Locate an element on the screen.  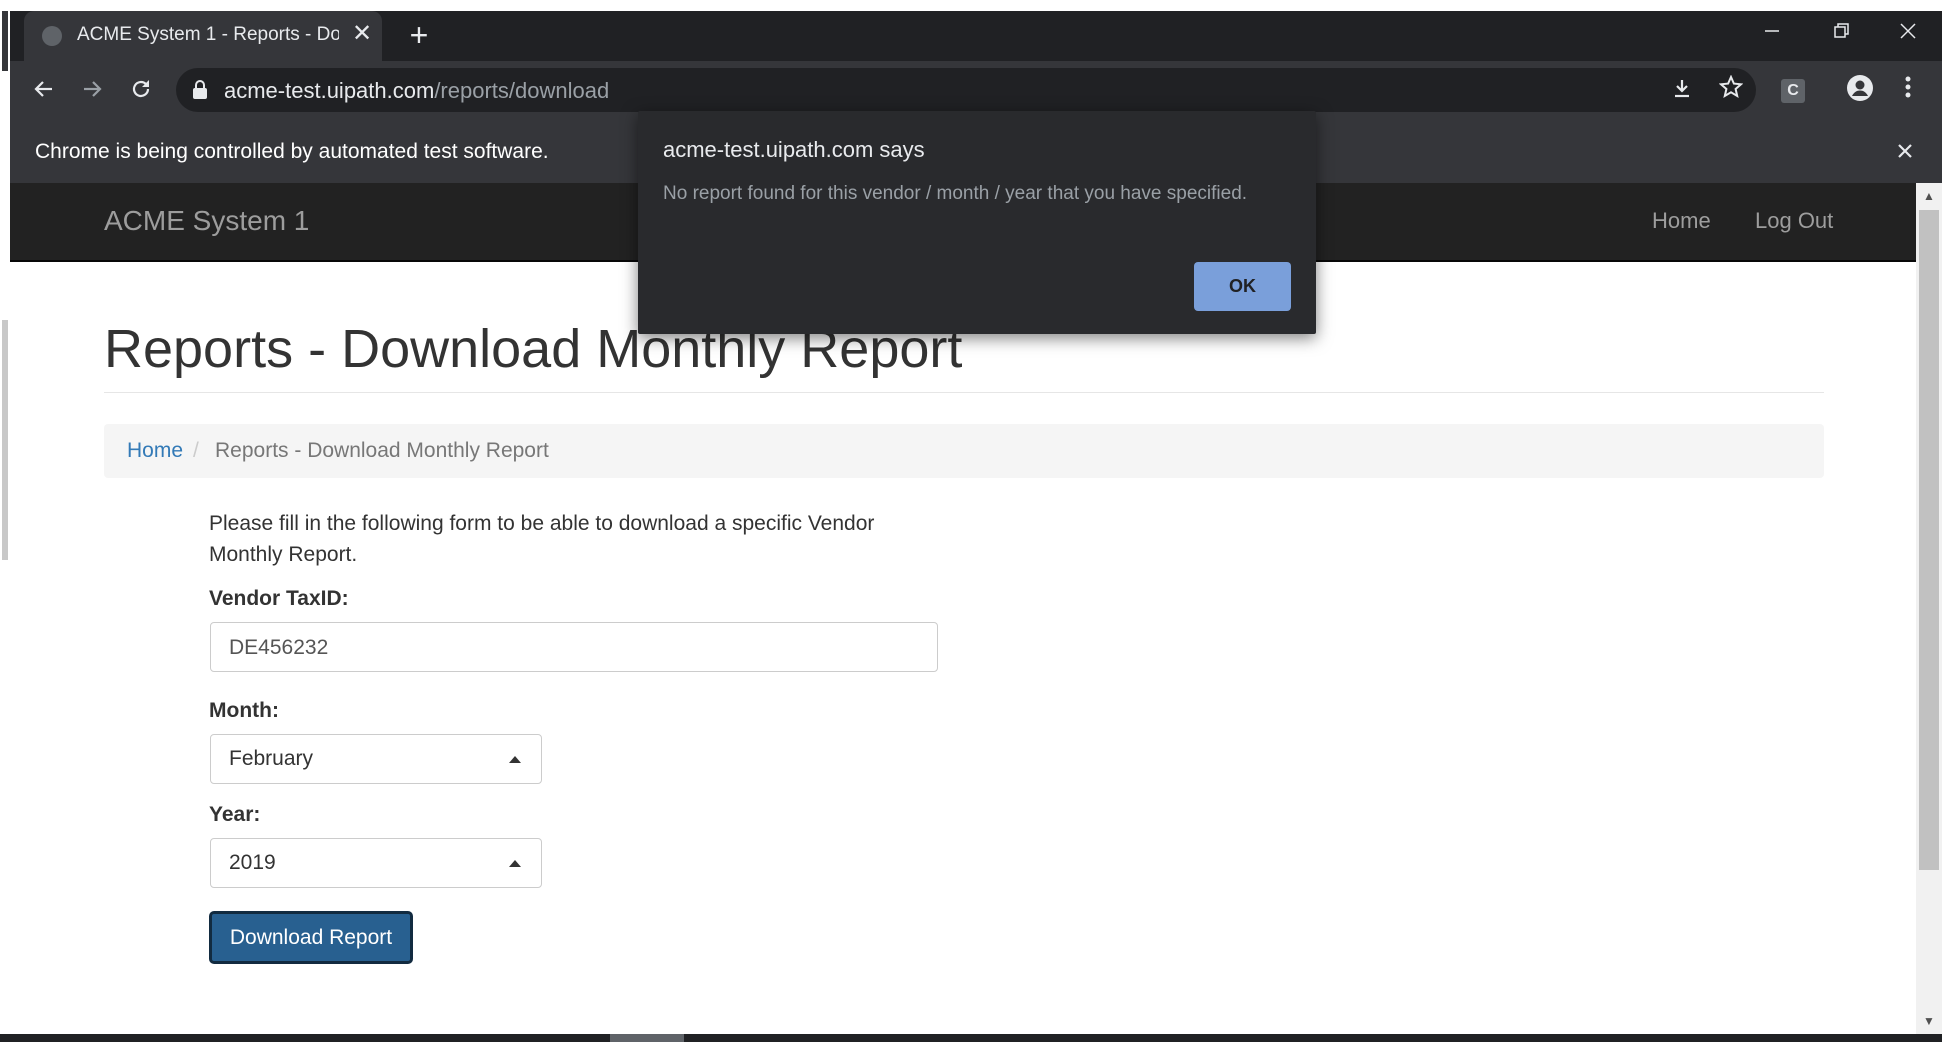
url-text: acme-test.uipath.com/reports/download is located at coordinates (416, 91).